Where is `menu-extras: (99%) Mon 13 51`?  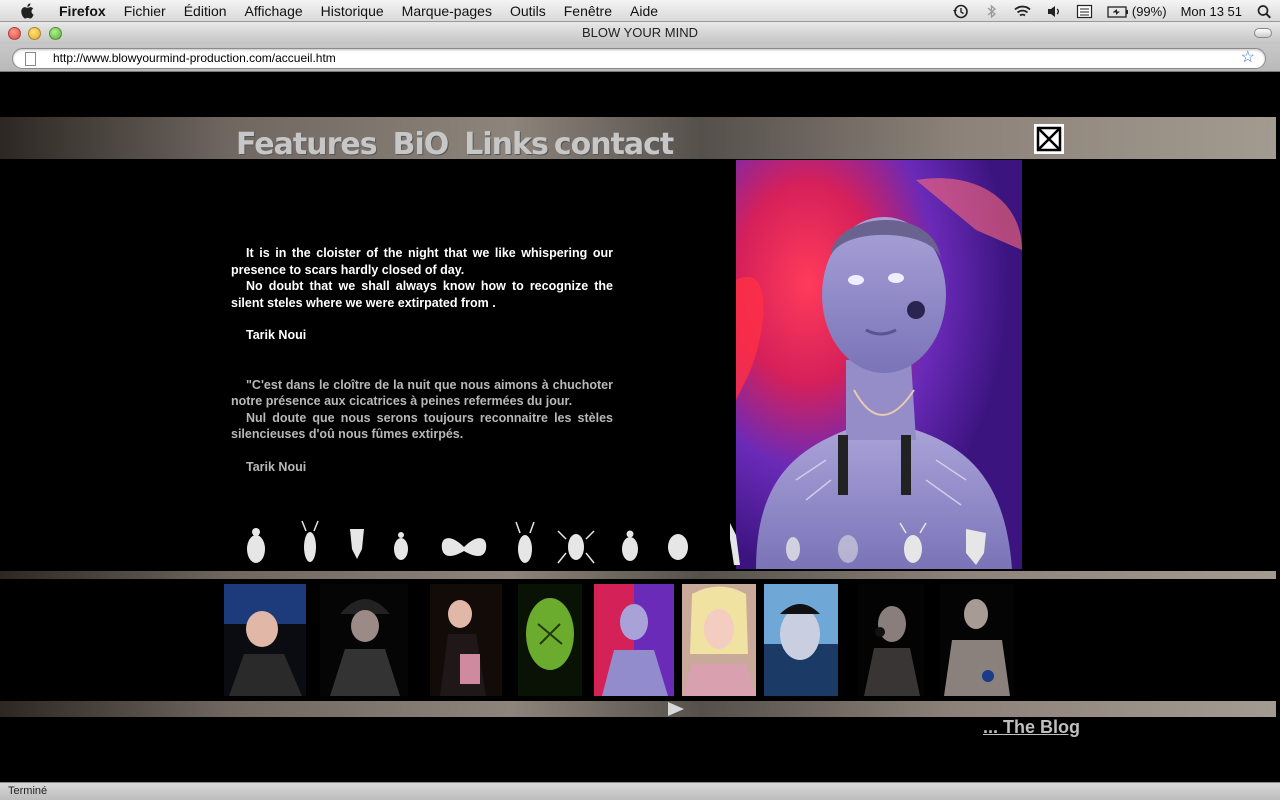 menu-extras: (99%) Mon 13 51 is located at coordinates (1112, 11).